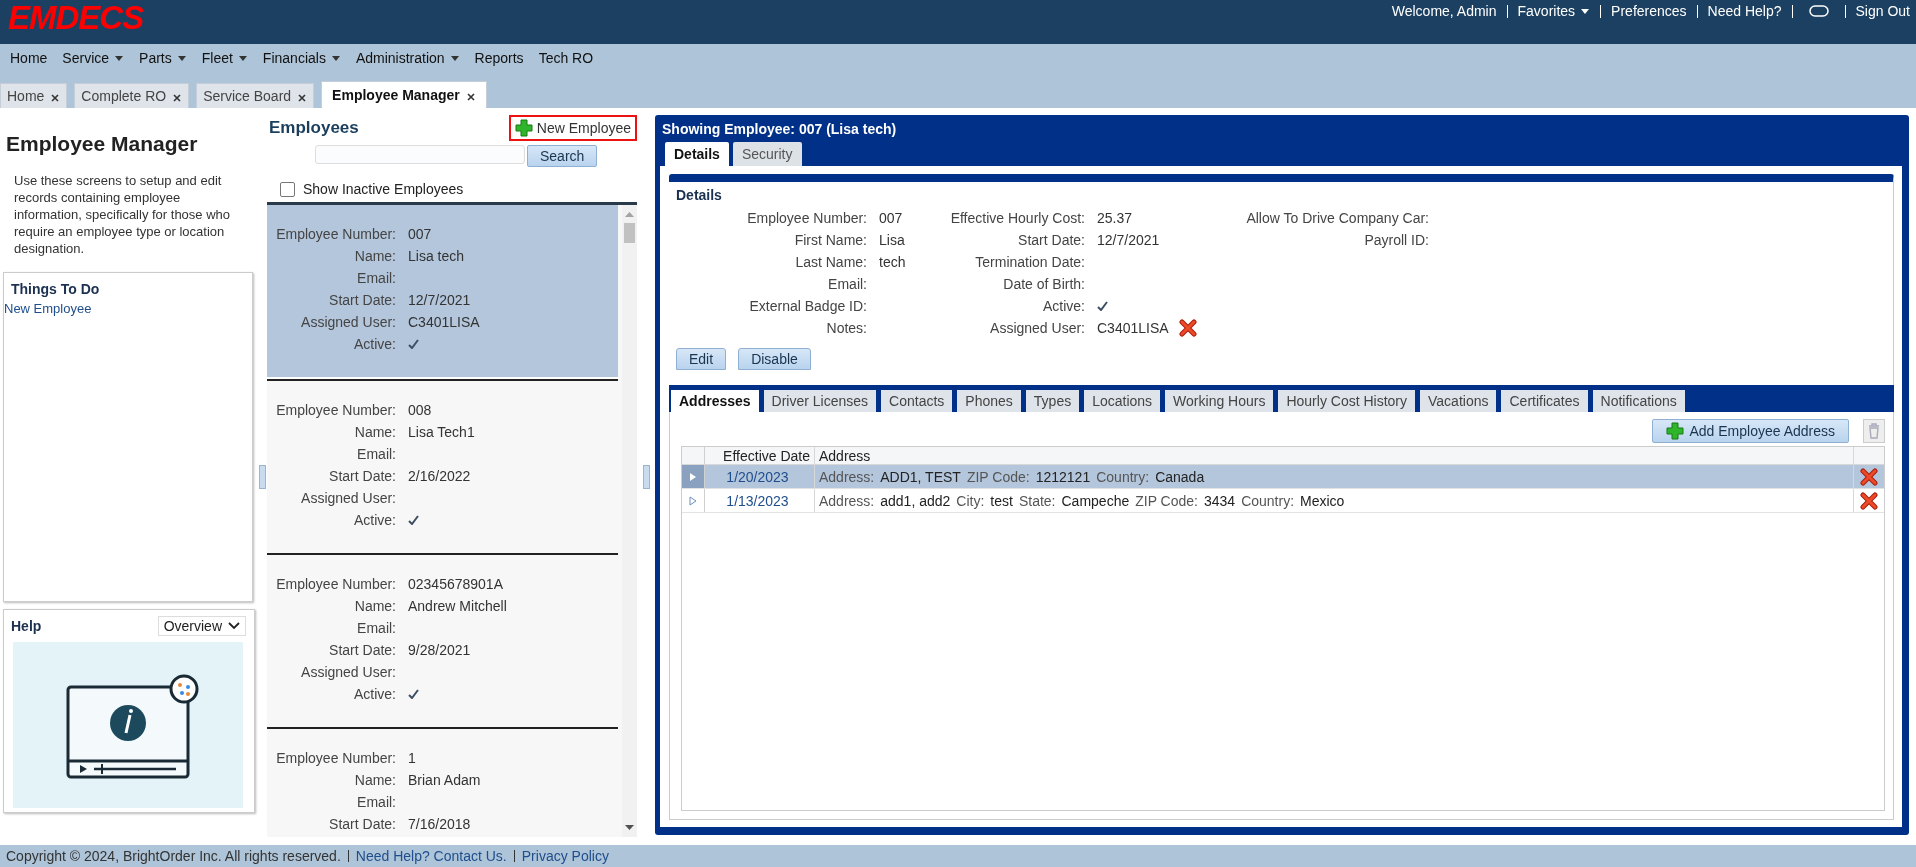  What do you see at coordinates (562, 156) in the screenshot?
I see `search-button: Search` at bounding box center [562, 156].